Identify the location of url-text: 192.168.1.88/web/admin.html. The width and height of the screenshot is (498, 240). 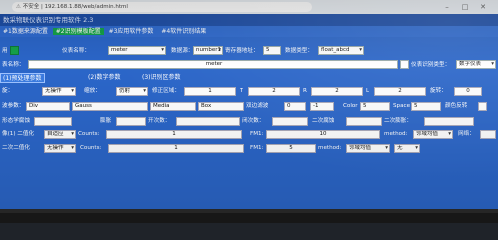
(86, 7).